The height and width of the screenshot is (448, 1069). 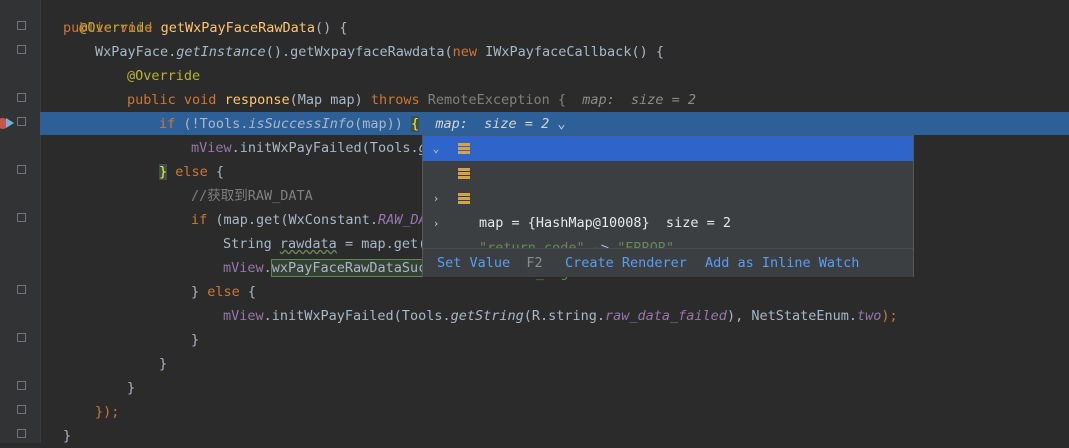 What do you see at coordinates (163, 172) in the screenshot?
I see `matched-brace: }` at bounding box center [163, 172].